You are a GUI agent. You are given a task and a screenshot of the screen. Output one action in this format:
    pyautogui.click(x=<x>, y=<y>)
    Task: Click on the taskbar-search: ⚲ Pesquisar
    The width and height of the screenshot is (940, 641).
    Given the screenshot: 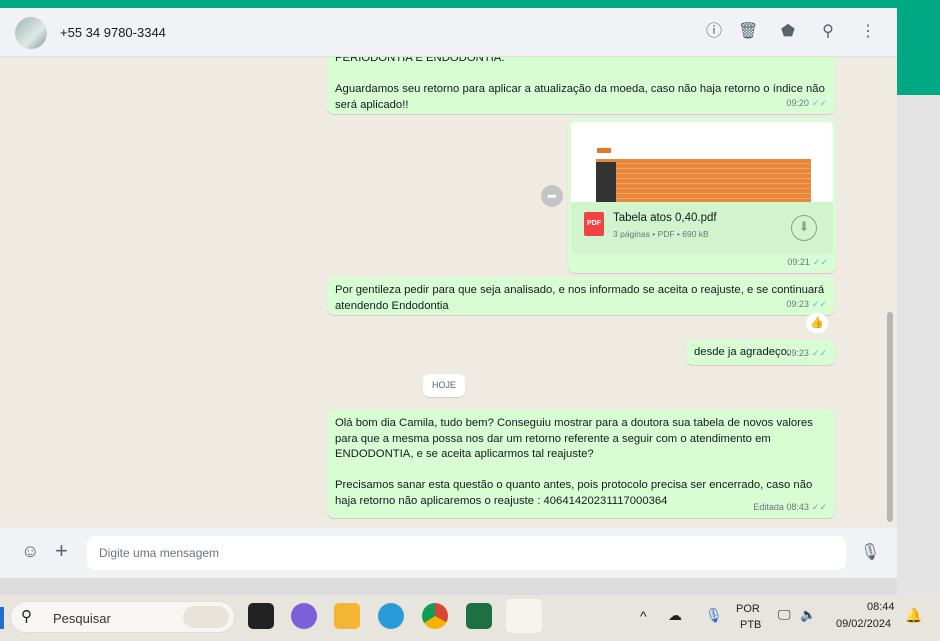 What is the action you would take?
    pyautogui.click(x=122, y=617)
    